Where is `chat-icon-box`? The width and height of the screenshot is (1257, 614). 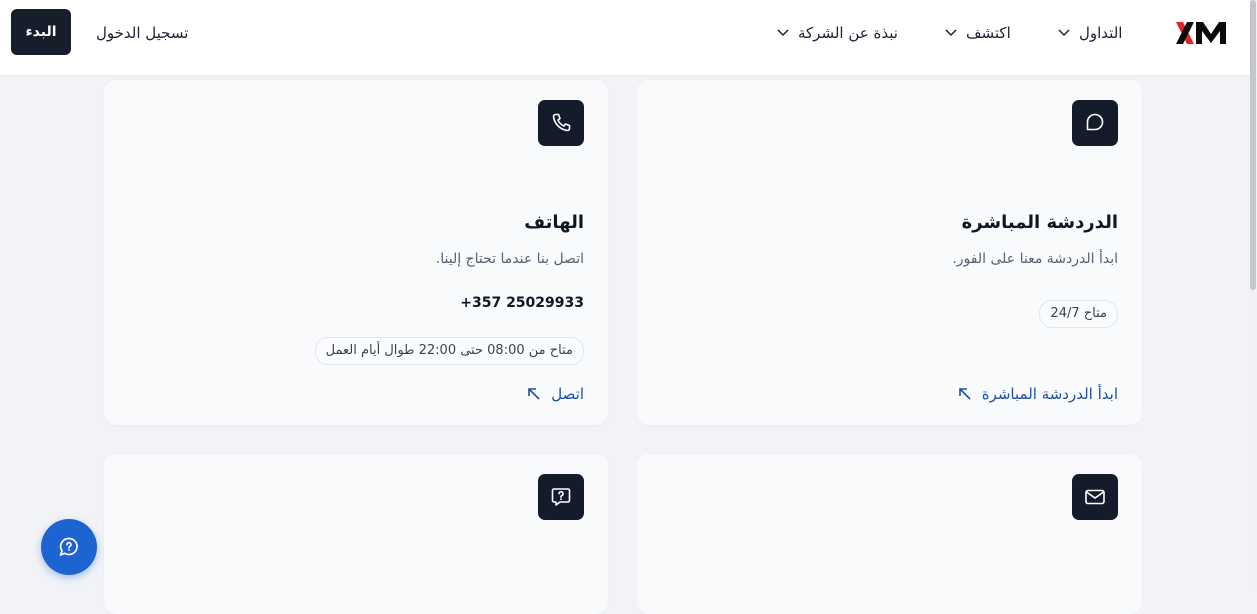 chat-icon-box is located at coordinates (1095, 123).